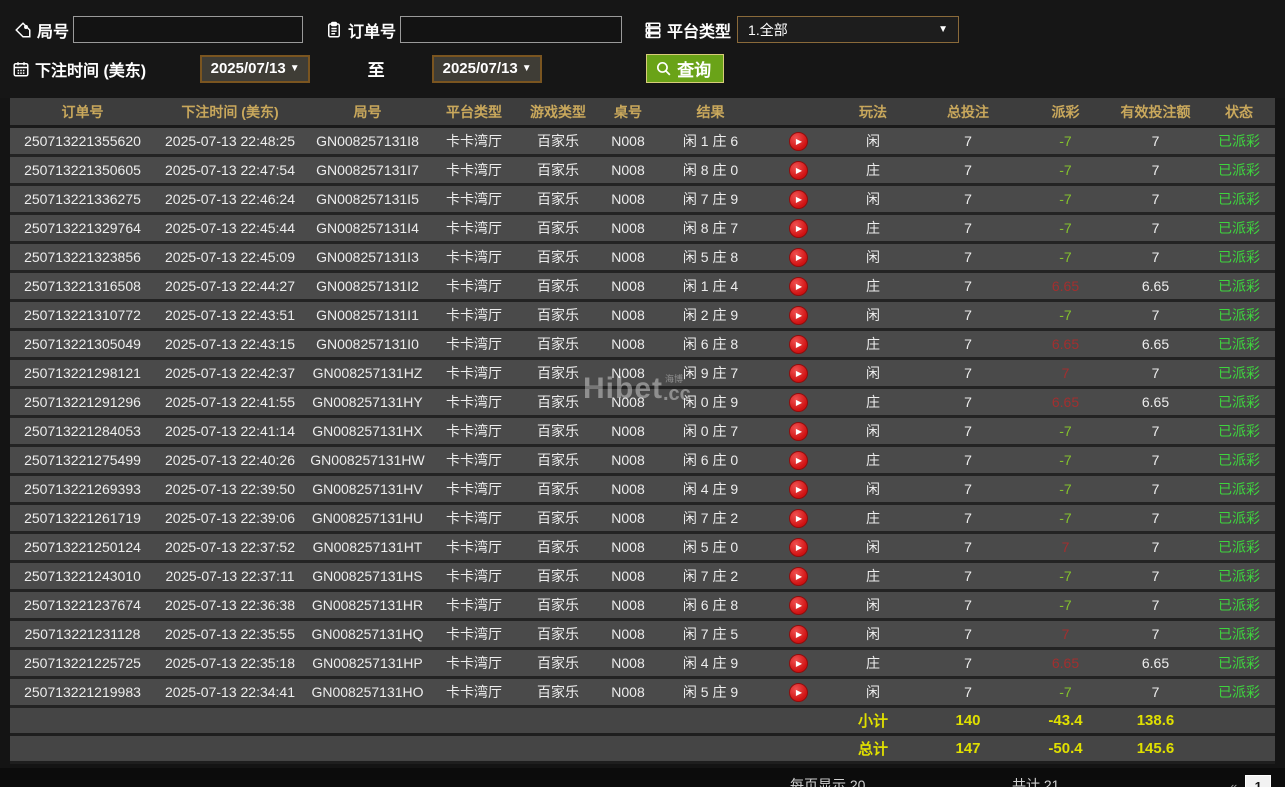 The width and height of the screenshot is (1285, 787). Describe the element at coordinates (664, 68) in the screenshot. I see `search-icon` at that location.